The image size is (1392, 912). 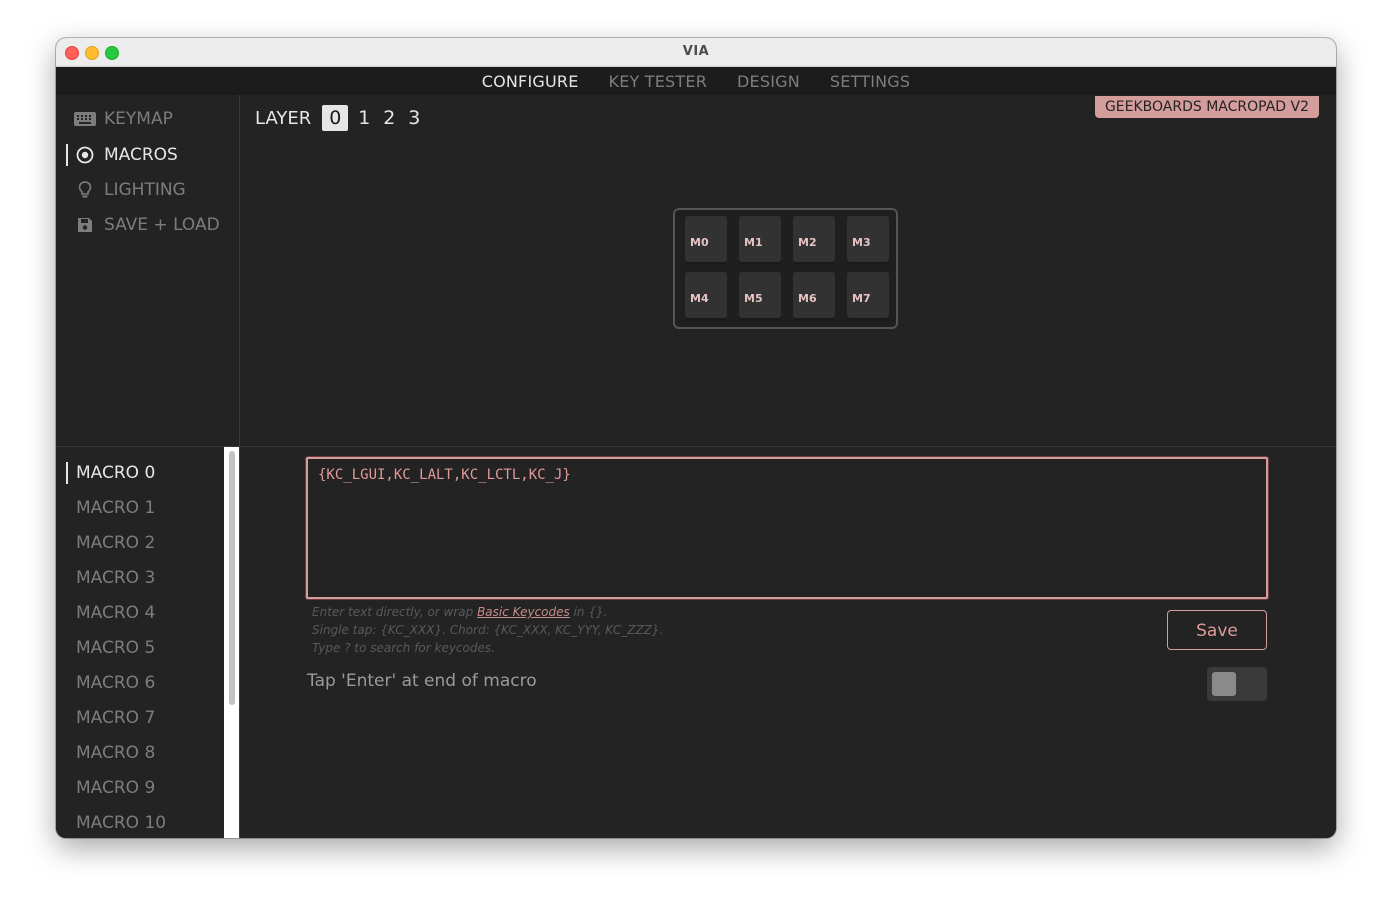 I want to click on key-label: M6, so click(x=807, y=298).